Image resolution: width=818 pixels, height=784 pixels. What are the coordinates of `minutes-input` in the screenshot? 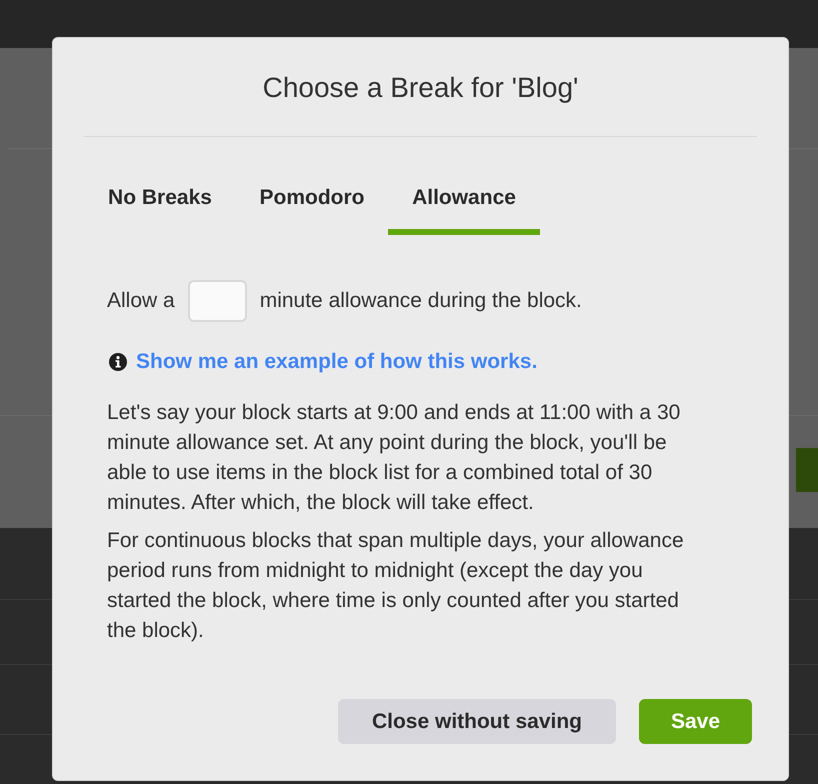 It's located at (217, 301).